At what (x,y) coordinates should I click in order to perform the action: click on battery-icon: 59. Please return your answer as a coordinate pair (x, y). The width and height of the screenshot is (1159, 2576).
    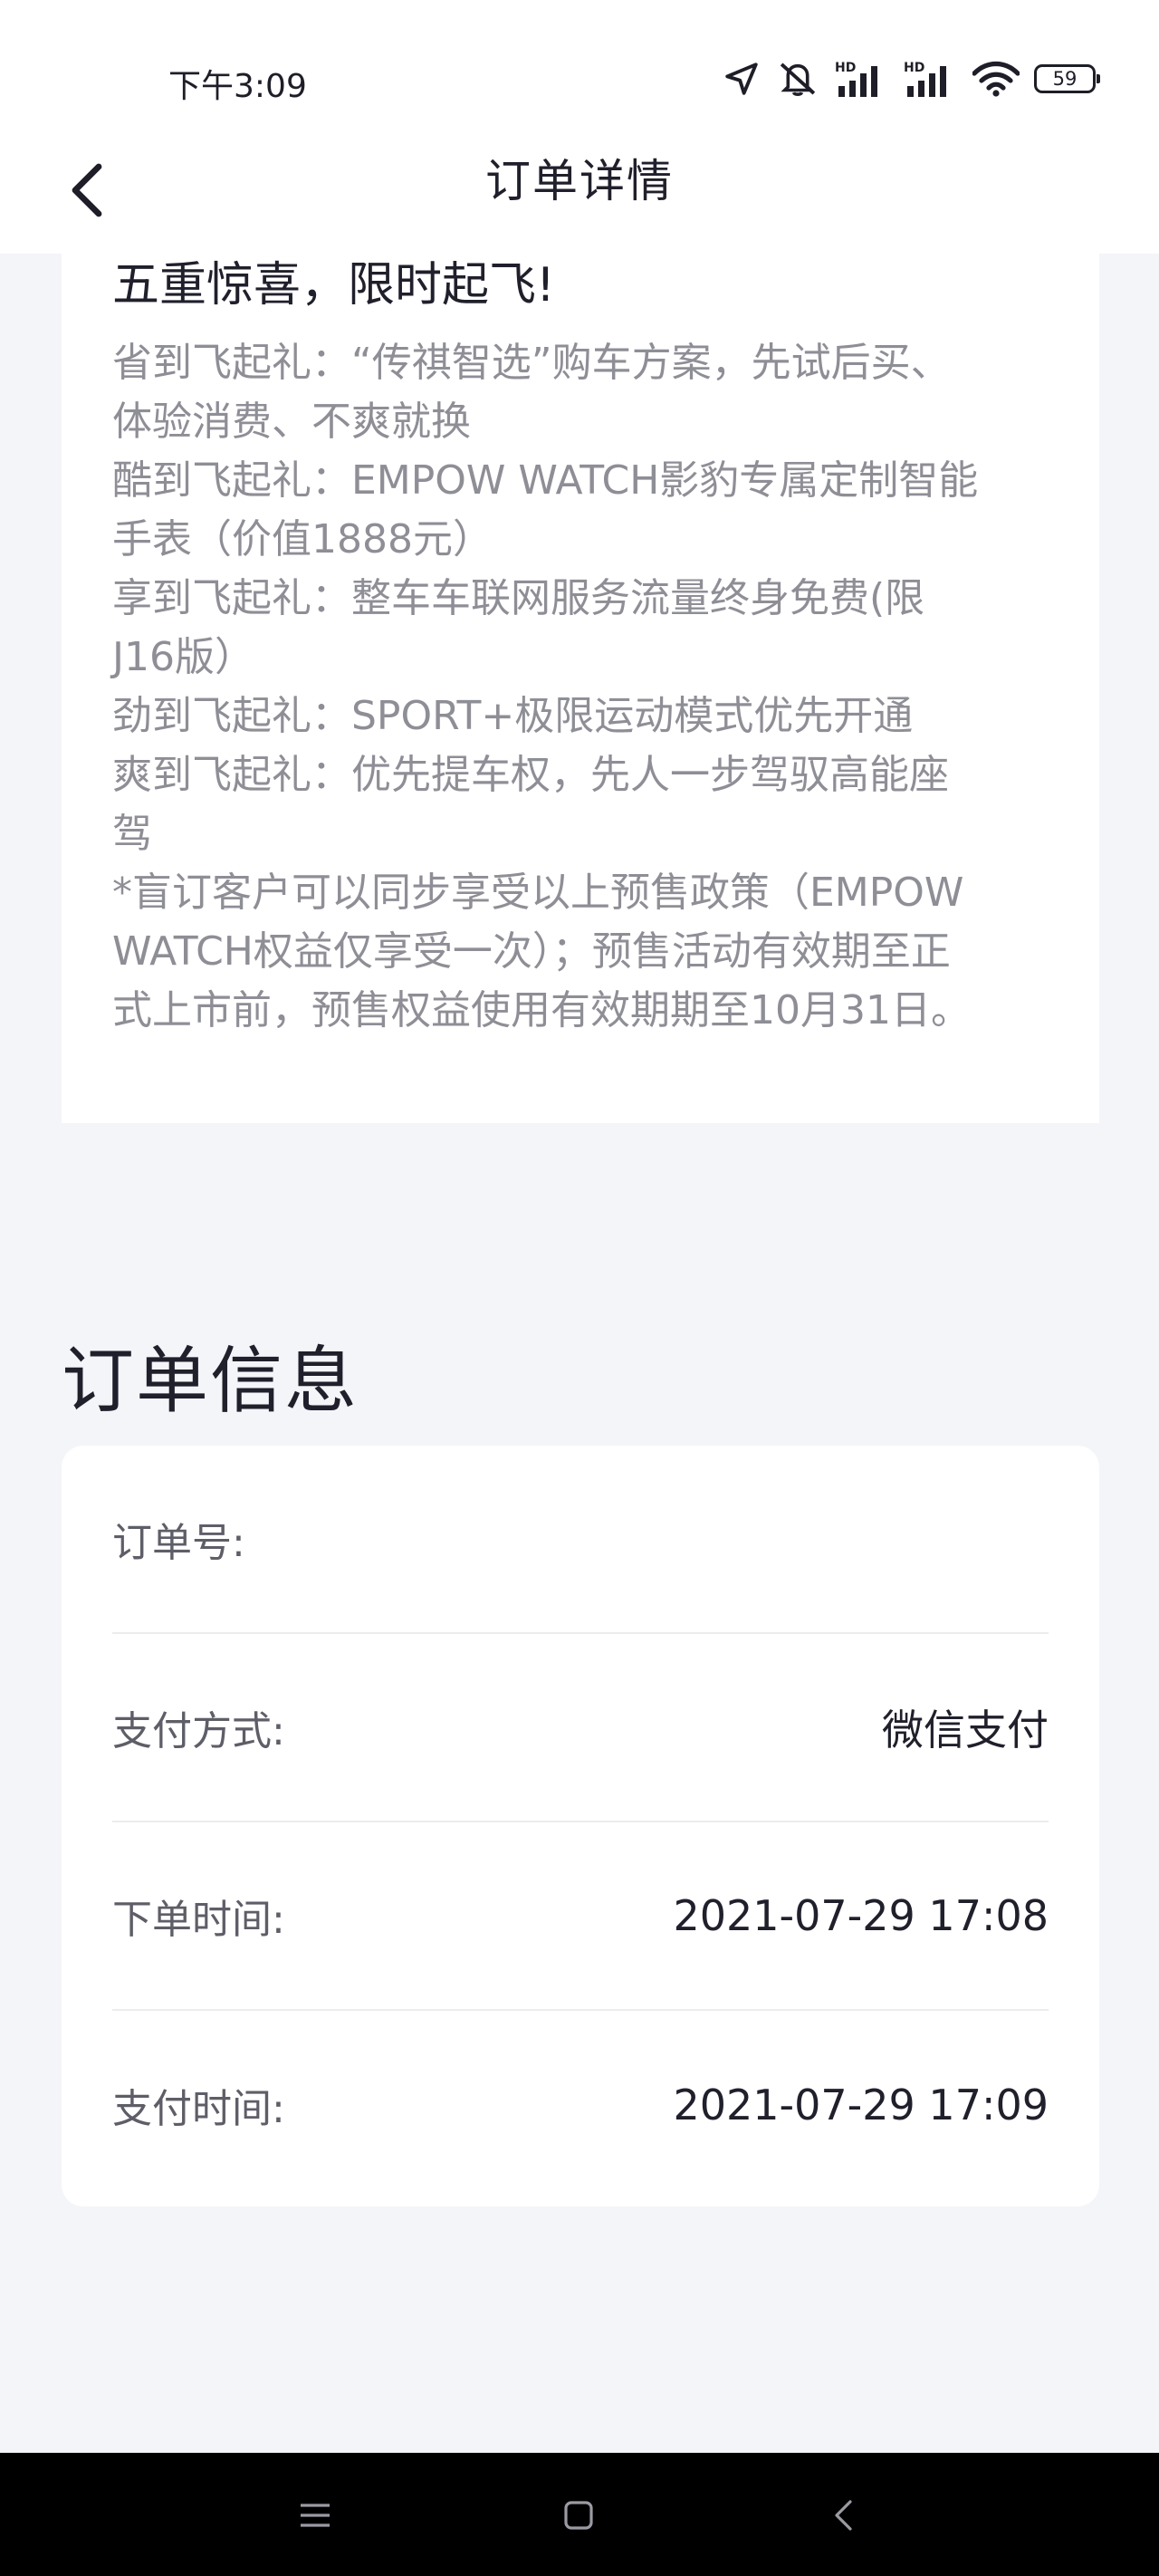
    Looking at the image, I should click on (1067, 78).